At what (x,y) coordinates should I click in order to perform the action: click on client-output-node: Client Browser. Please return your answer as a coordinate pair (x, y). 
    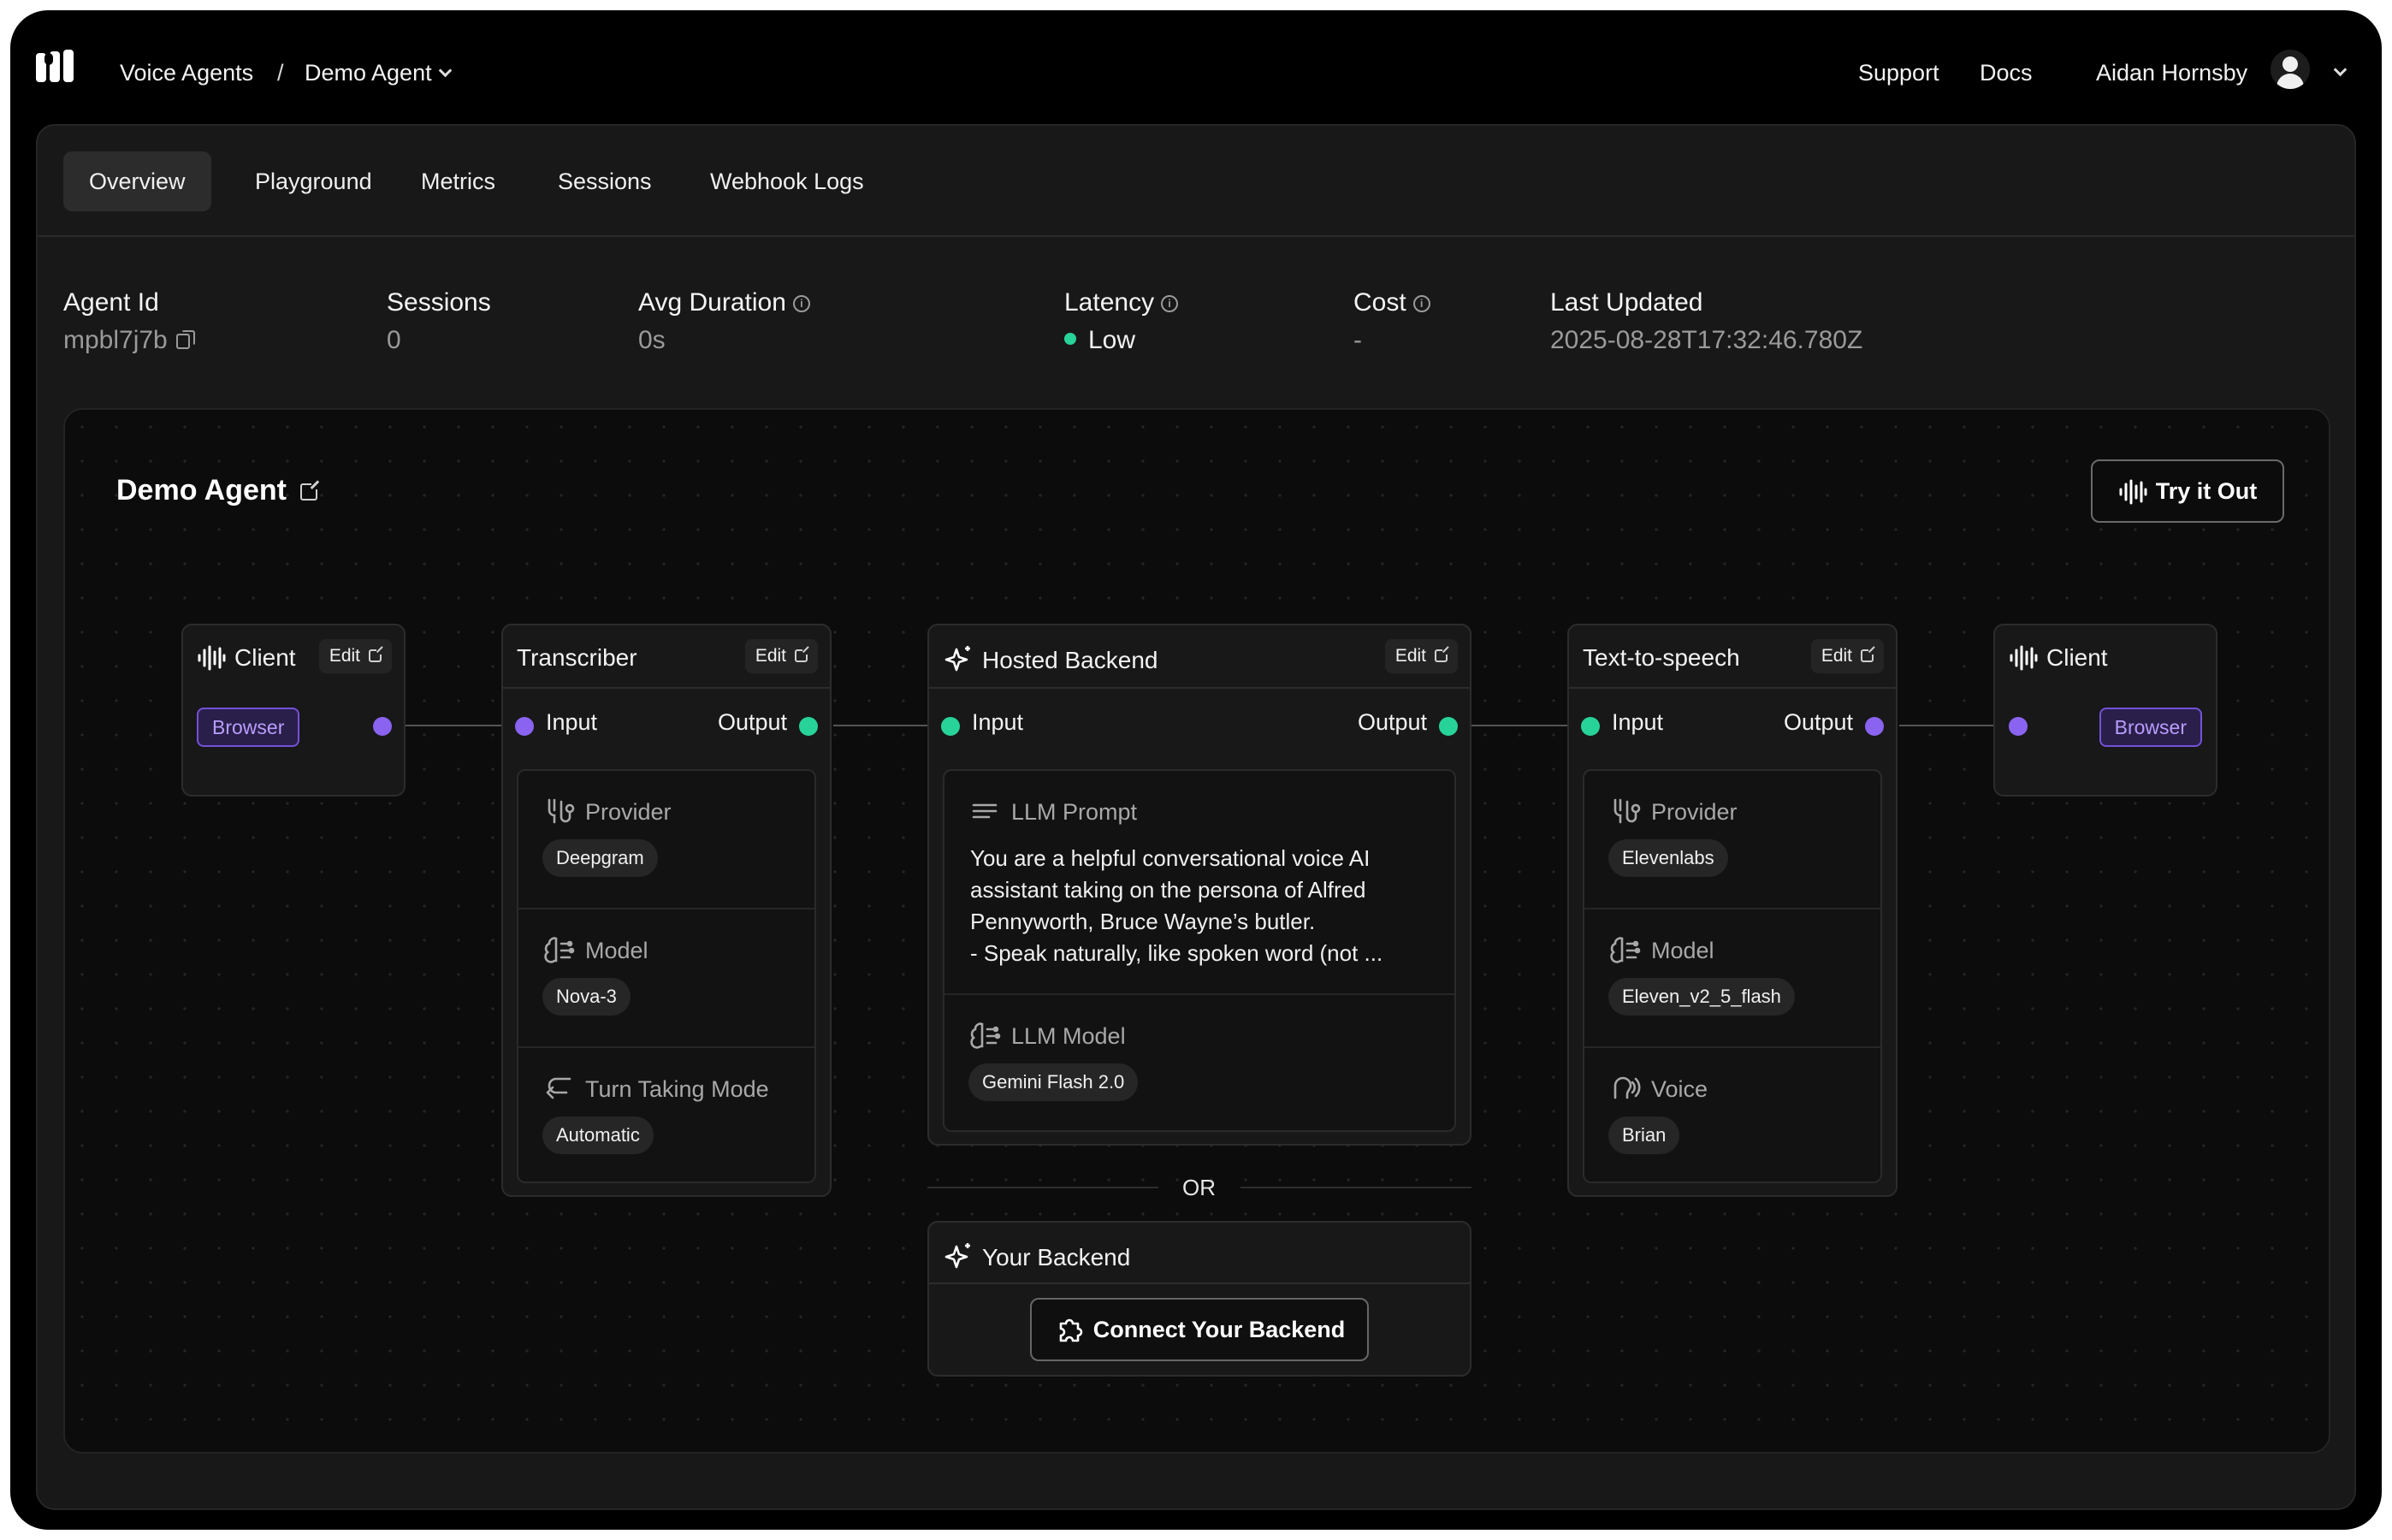
    Looking at the image, I should click on (2105, 710).